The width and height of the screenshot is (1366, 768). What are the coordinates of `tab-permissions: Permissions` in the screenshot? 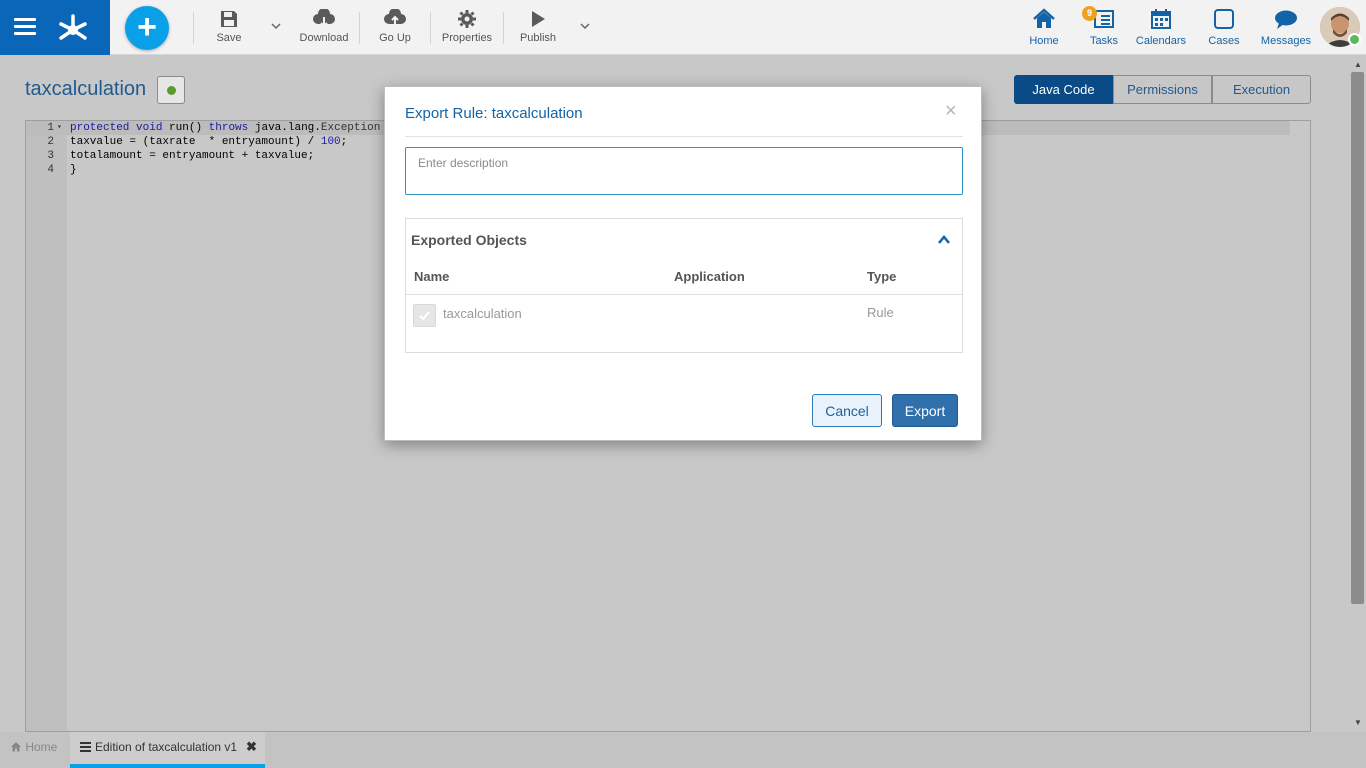 It's located at (1162, 89).